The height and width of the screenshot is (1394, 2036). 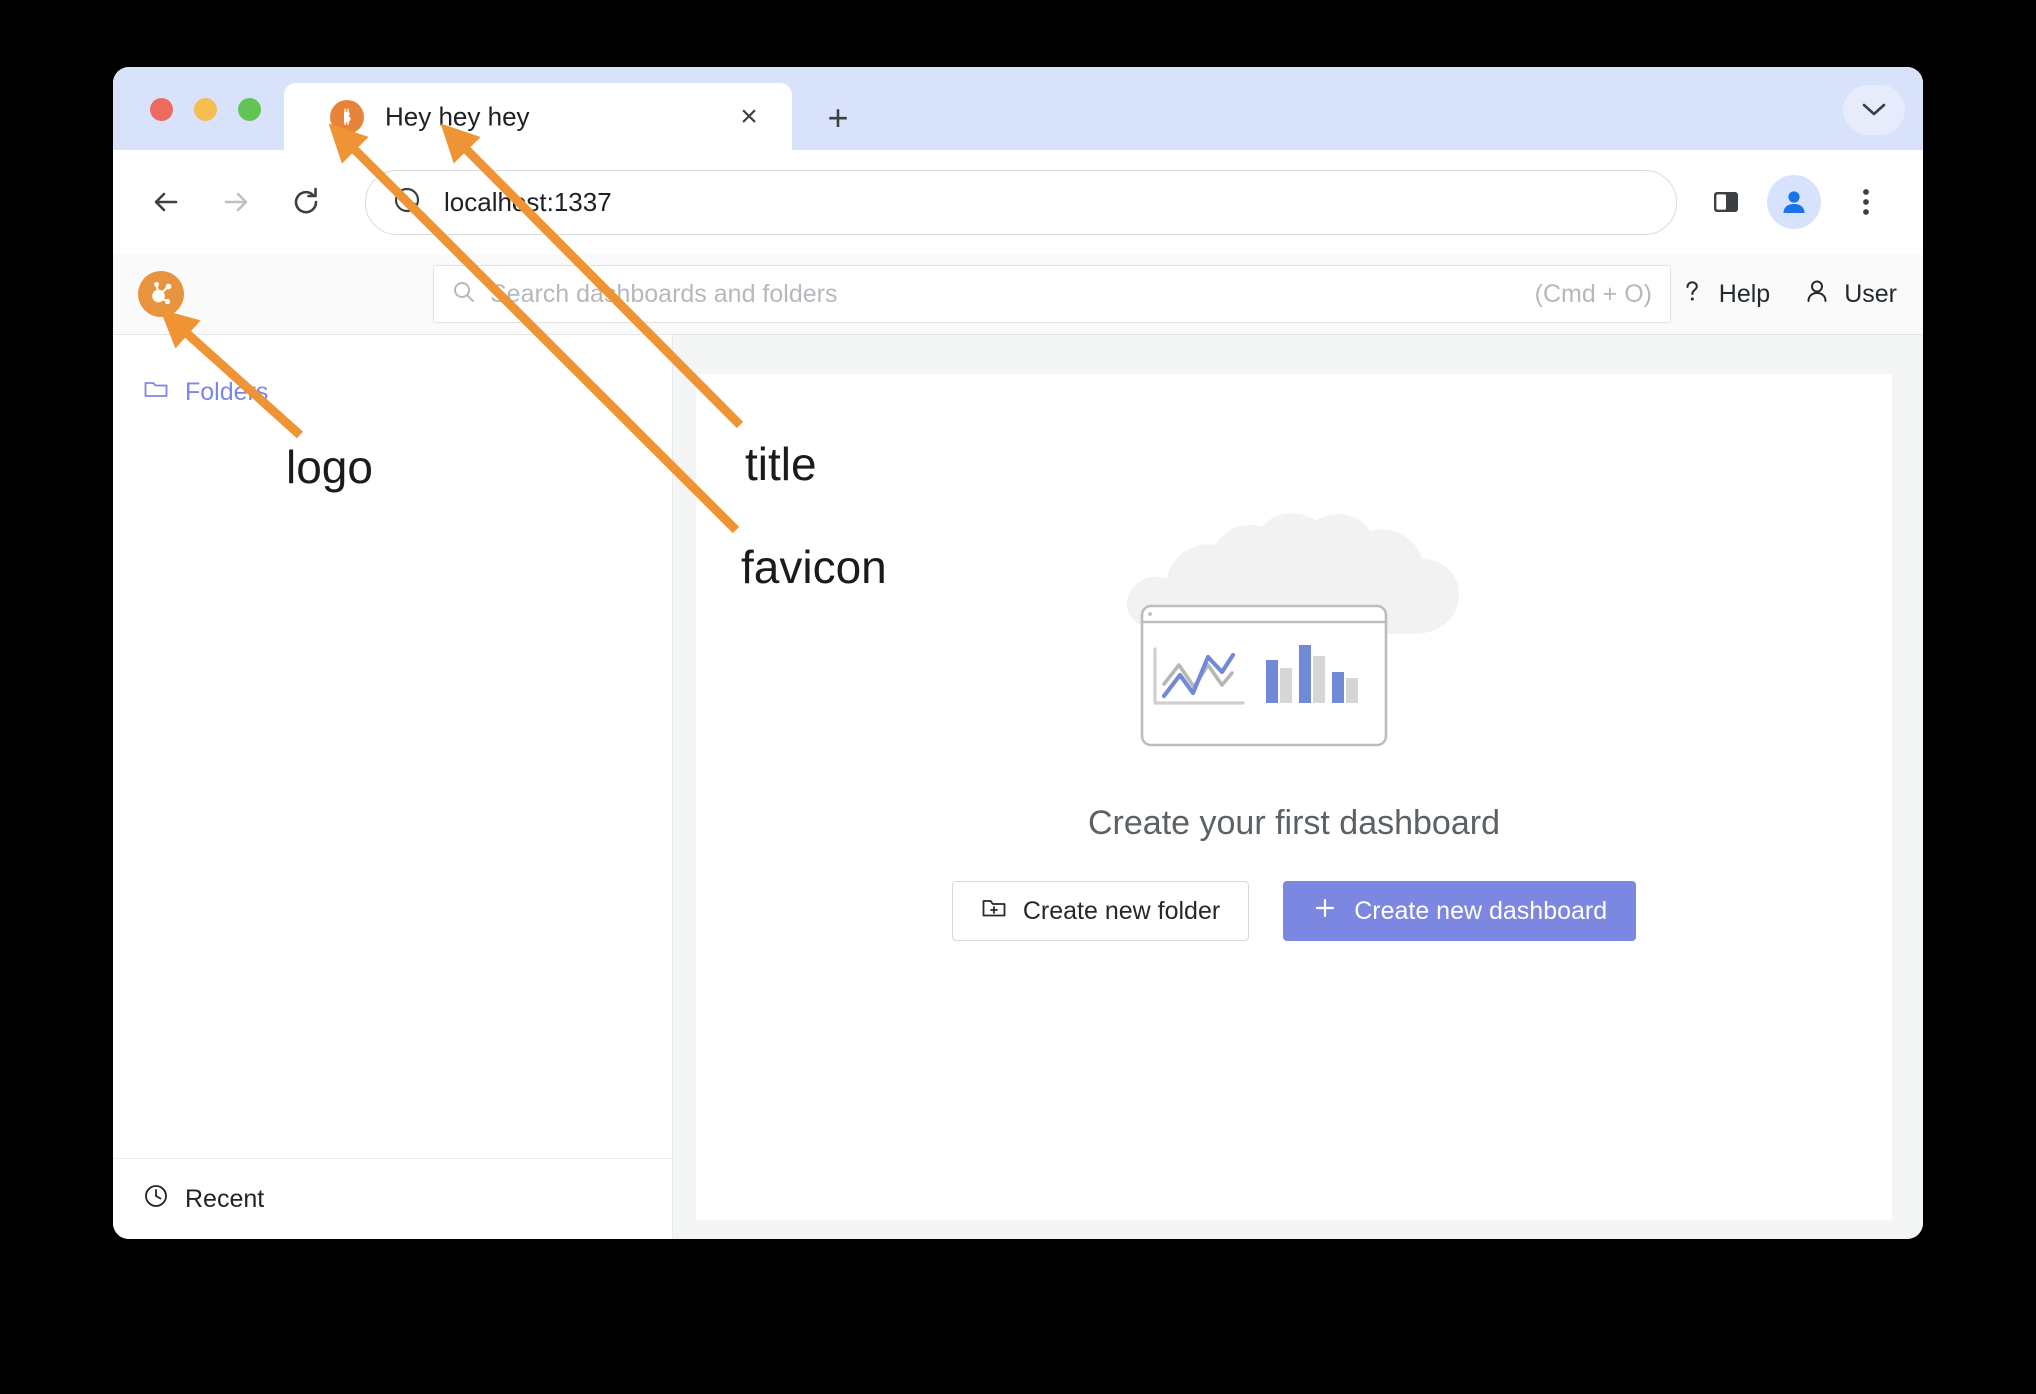 What do you see at coordinates (1121, 910) in the screenshot?
I see `create-new-folder-label: Create new folder` at bounding box center [1121, 910].